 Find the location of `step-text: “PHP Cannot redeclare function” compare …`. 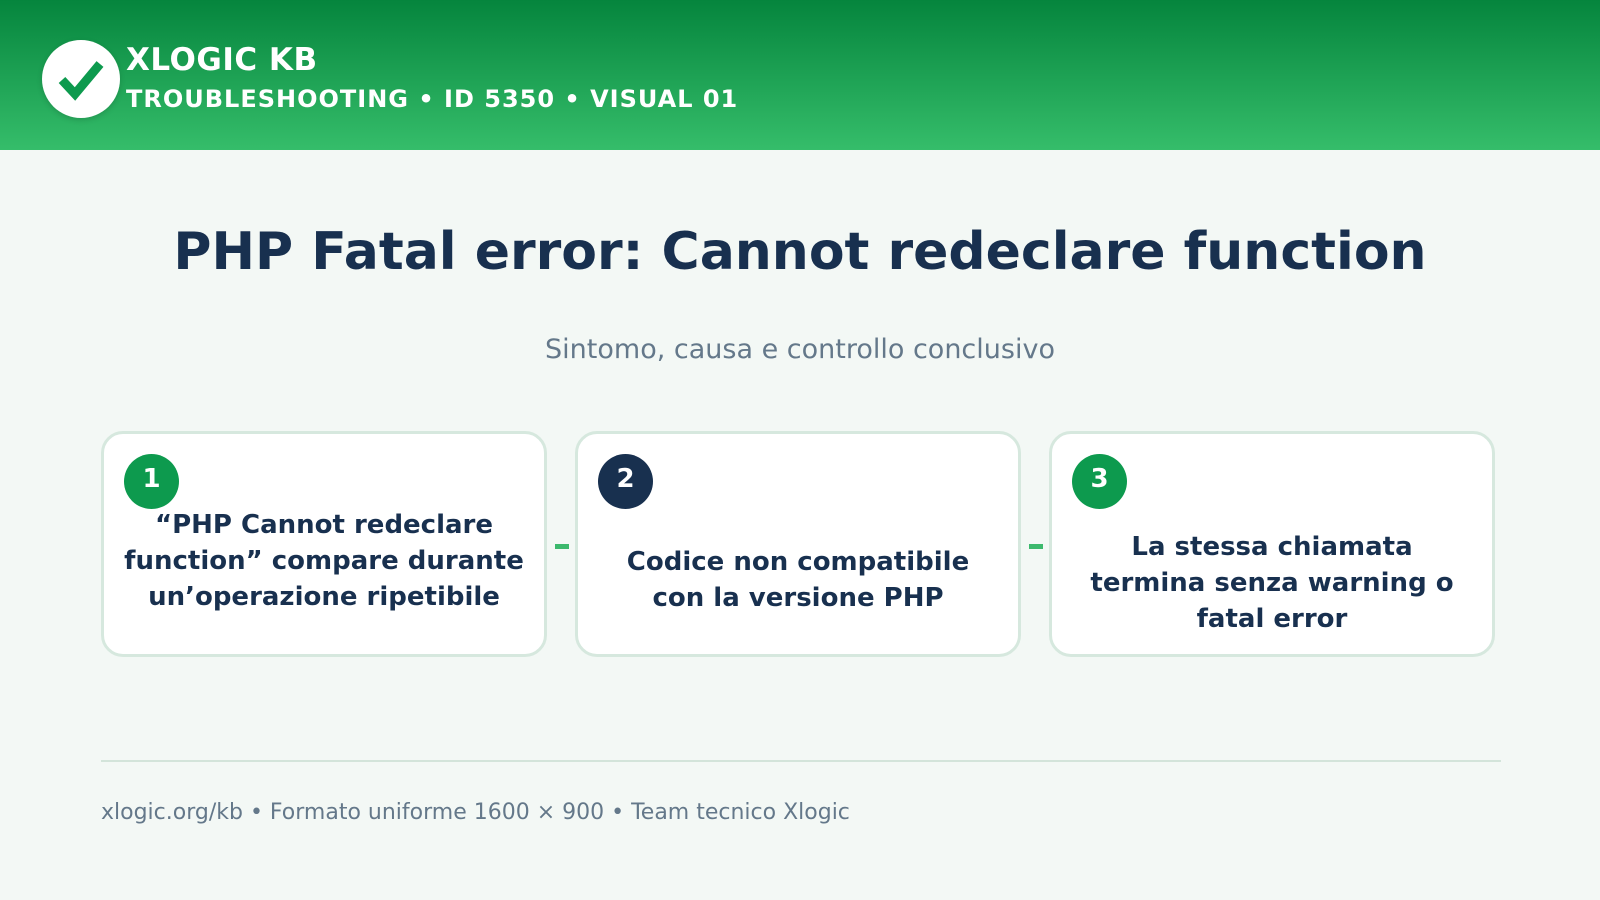

step-text: “PHP Cannot redeclare function” compare … is located at coordinates (324, 561).